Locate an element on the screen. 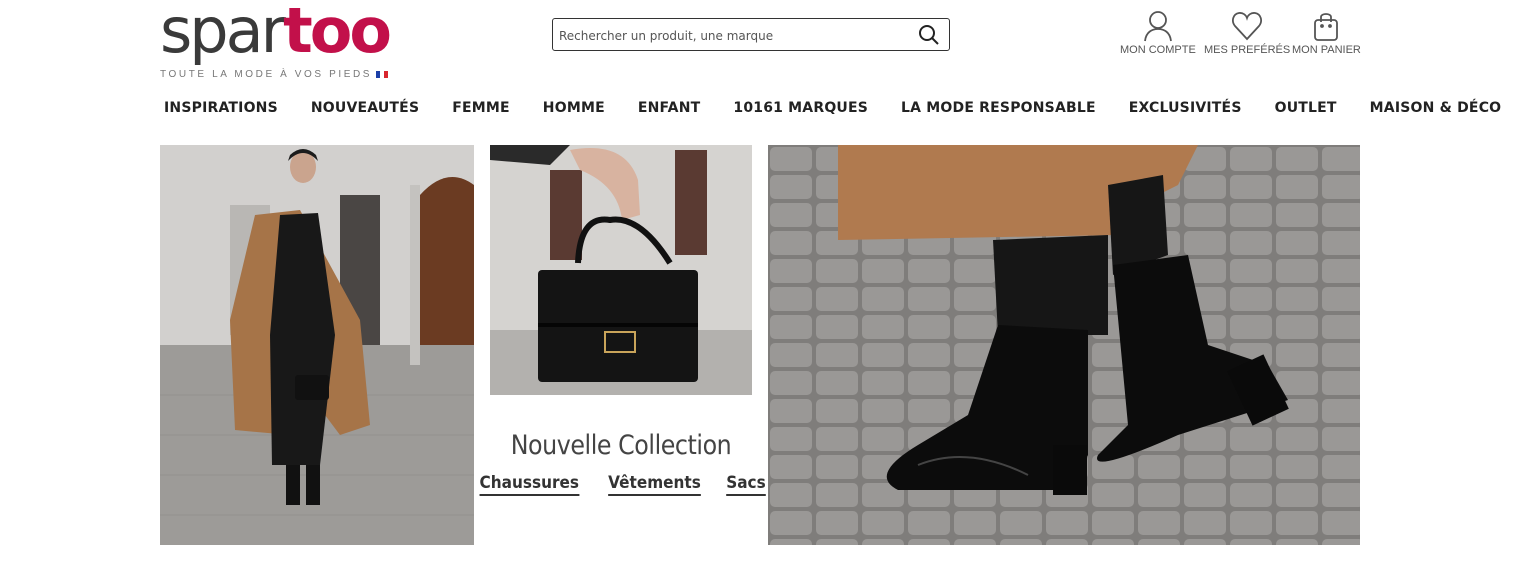 The width and height of the screenshot is (1529, 564). favorites-link: MES PREFÉRÉS is located at coordinates (1247, 33).